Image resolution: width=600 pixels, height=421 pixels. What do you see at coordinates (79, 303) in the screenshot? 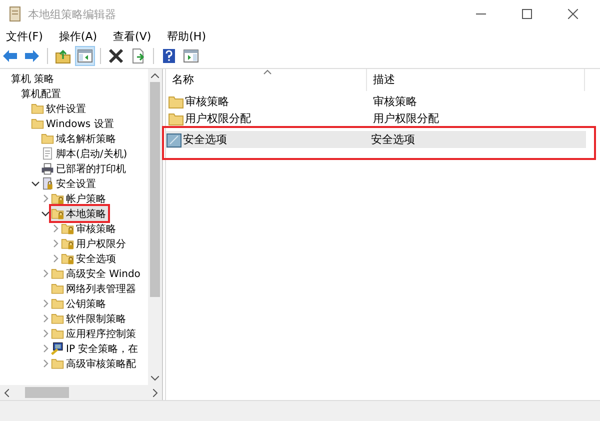
I see `tree-item: 公钥策略` at bounding box center [79, 303].